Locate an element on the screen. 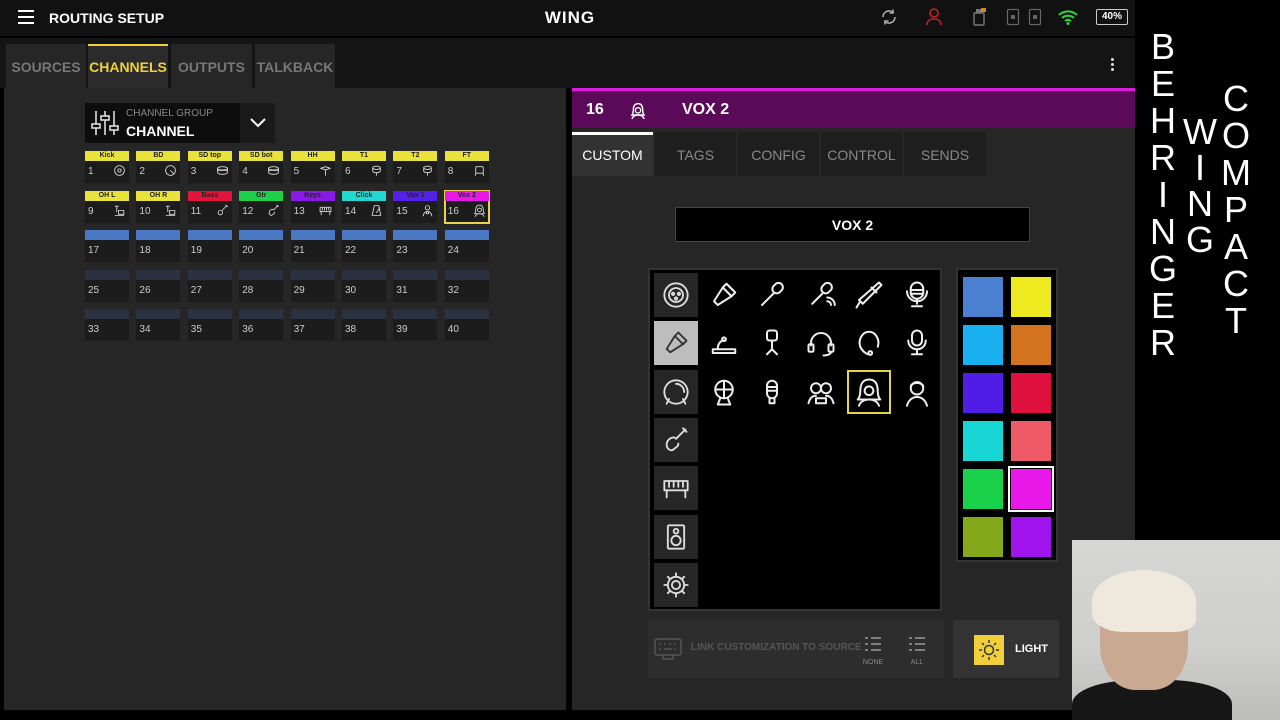 The height and width of the screenshot is (720, 1280). channel-cell-22: 22 is located at coordinates (364, 246).